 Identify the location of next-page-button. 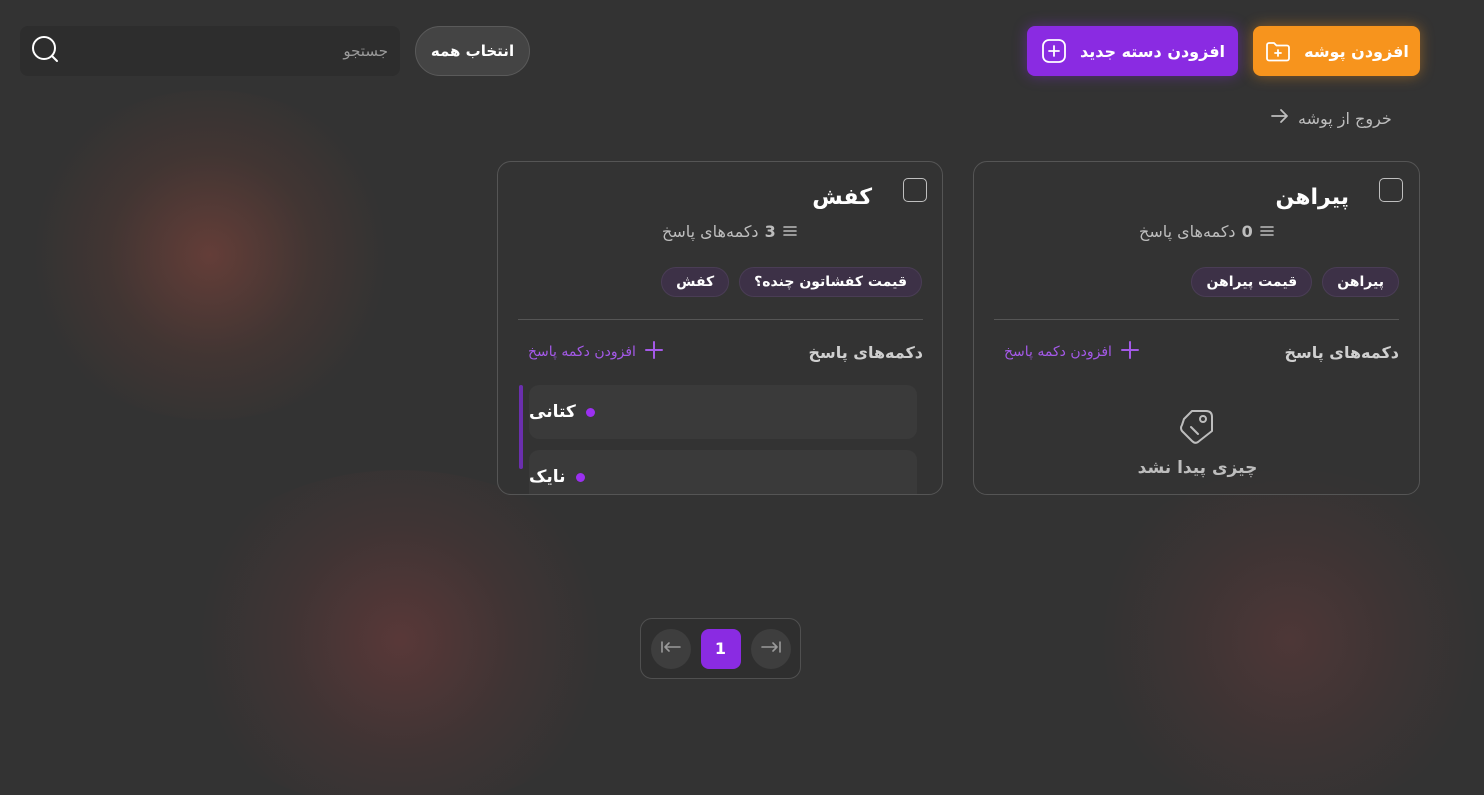
(770, 648).